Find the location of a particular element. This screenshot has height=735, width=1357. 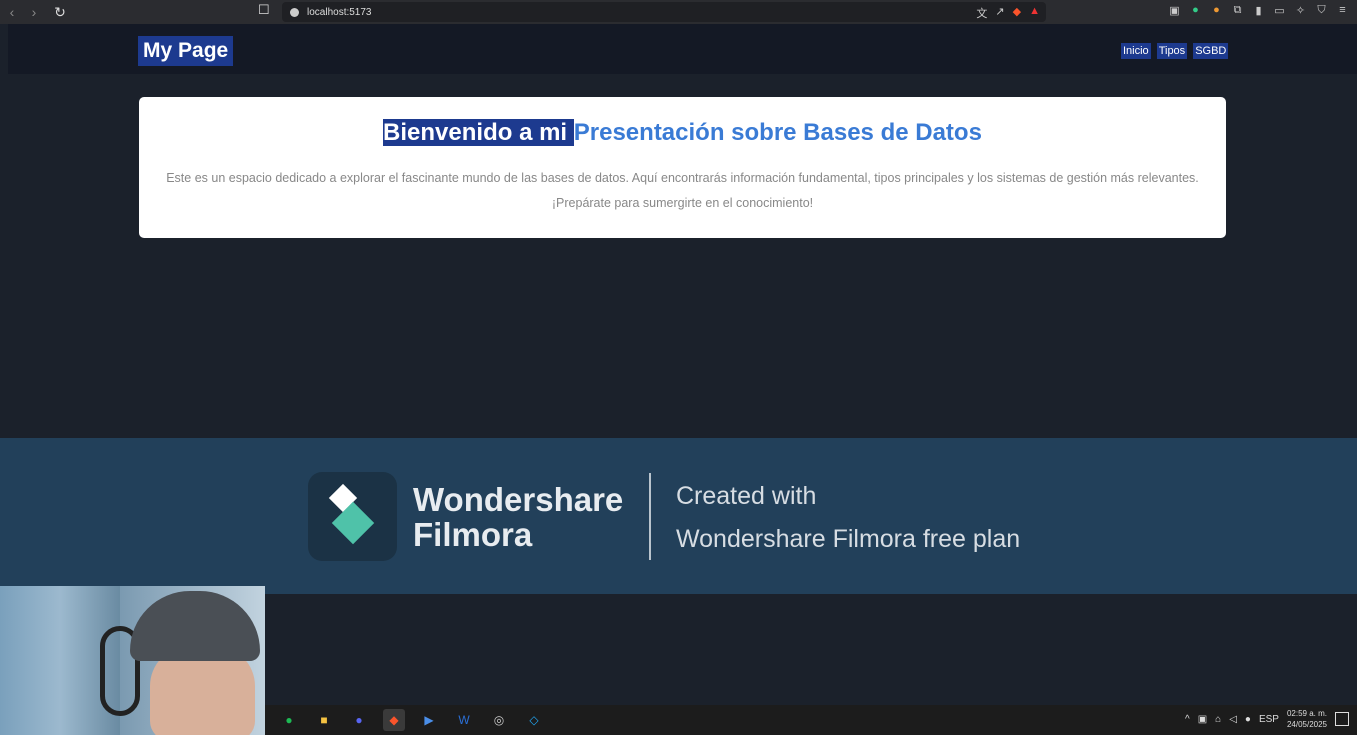

nav-link-sgbd: SGBD is located at coordinates (1211, 51).